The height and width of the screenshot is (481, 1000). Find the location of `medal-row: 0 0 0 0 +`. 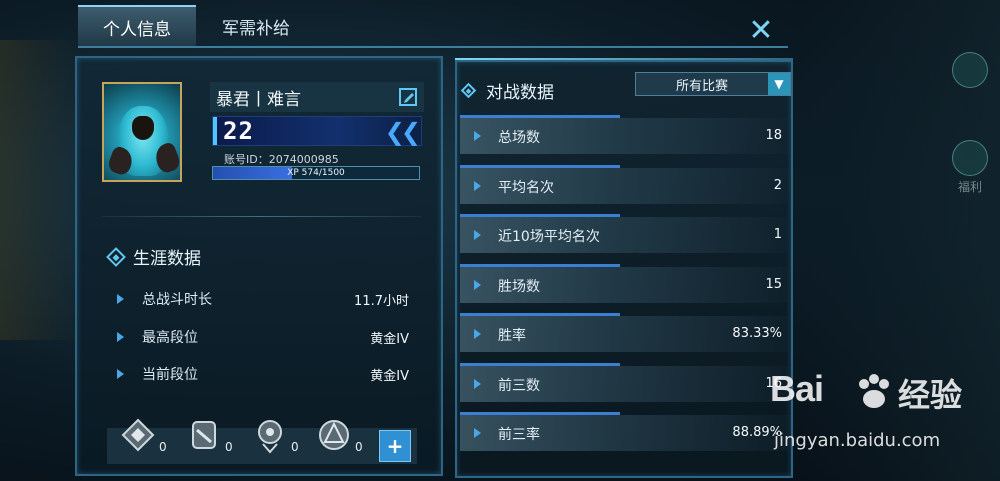

medal-row: 0 0 0 0 + is located at coordinates (262, 441).